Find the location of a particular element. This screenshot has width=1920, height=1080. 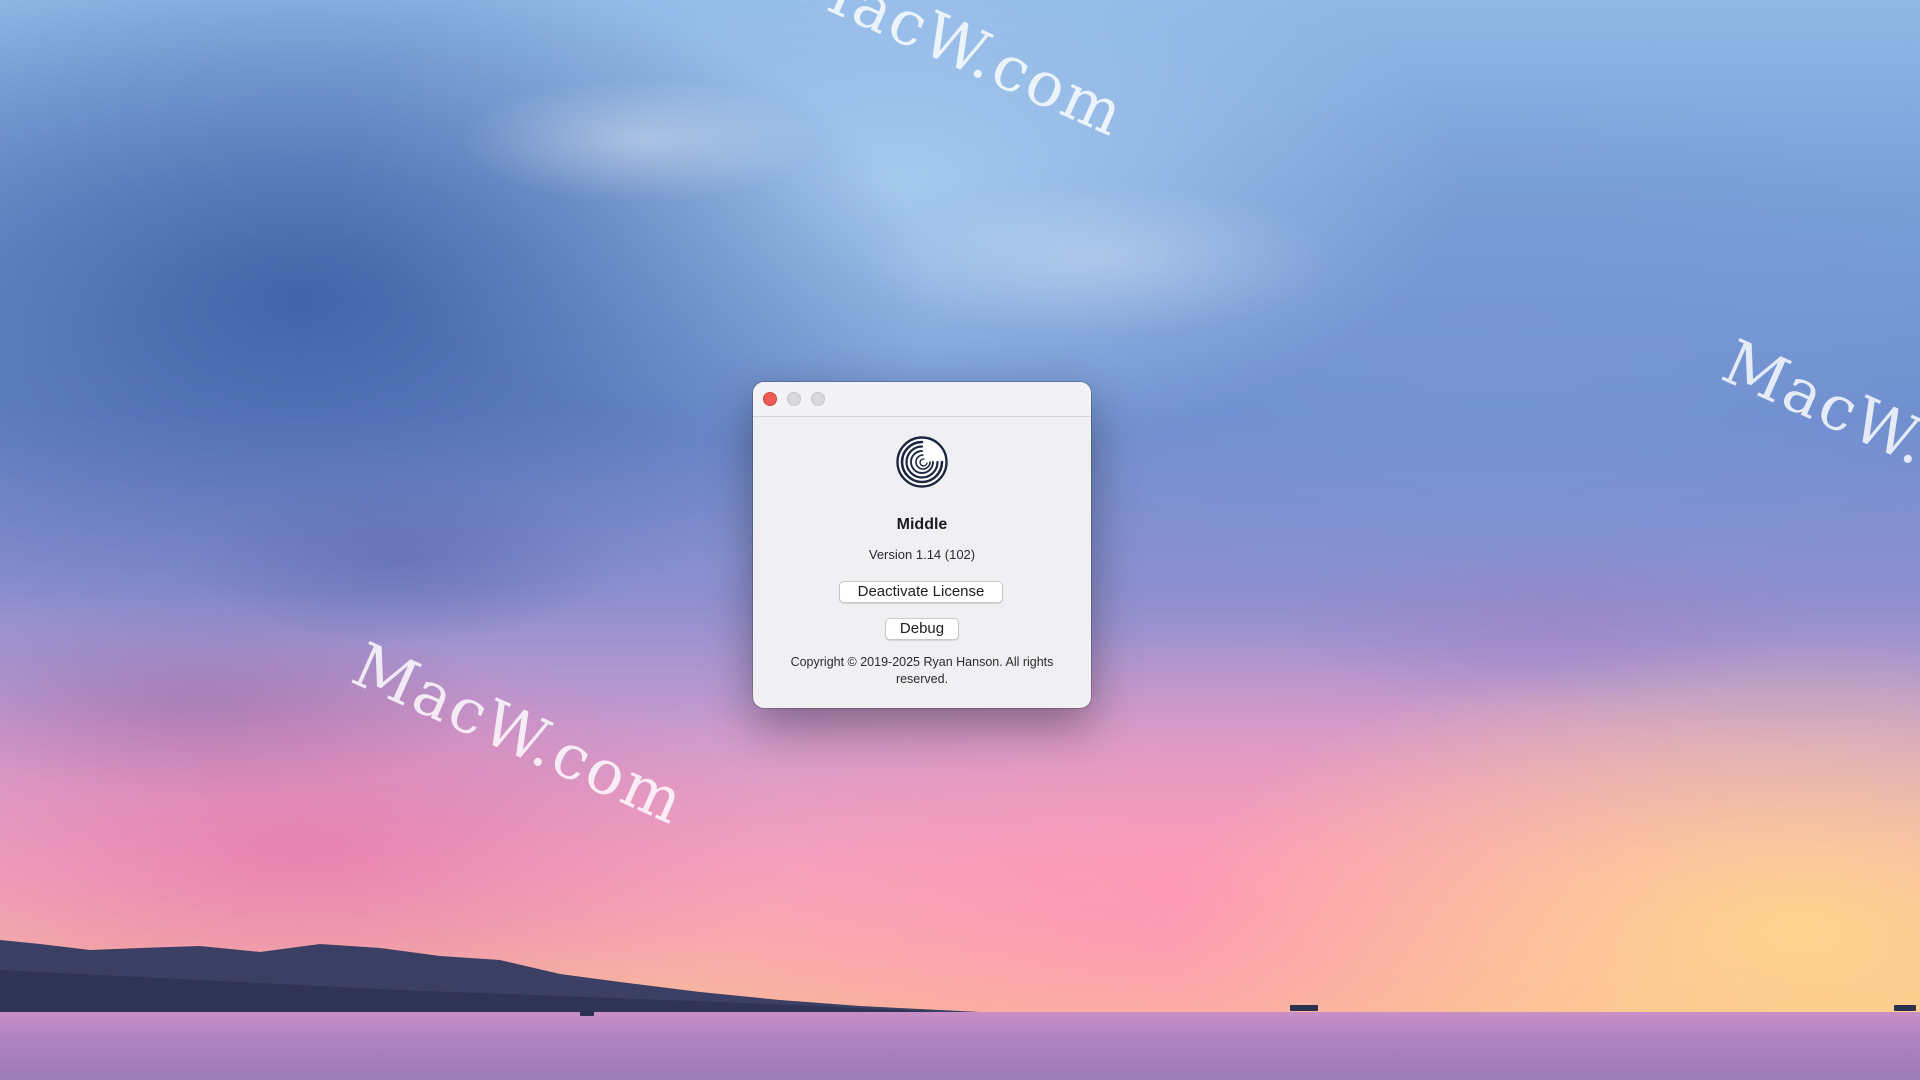

close-window-button is located at coordinates (770, 399).